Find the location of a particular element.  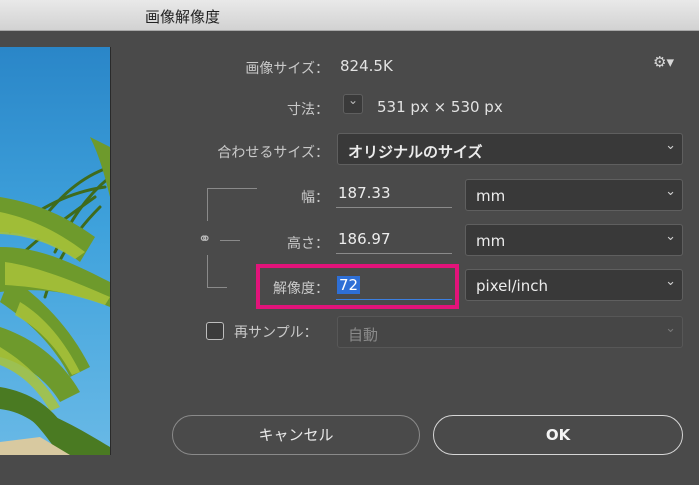

cancel-button: キャンセル is located at coordinates (296, 435).